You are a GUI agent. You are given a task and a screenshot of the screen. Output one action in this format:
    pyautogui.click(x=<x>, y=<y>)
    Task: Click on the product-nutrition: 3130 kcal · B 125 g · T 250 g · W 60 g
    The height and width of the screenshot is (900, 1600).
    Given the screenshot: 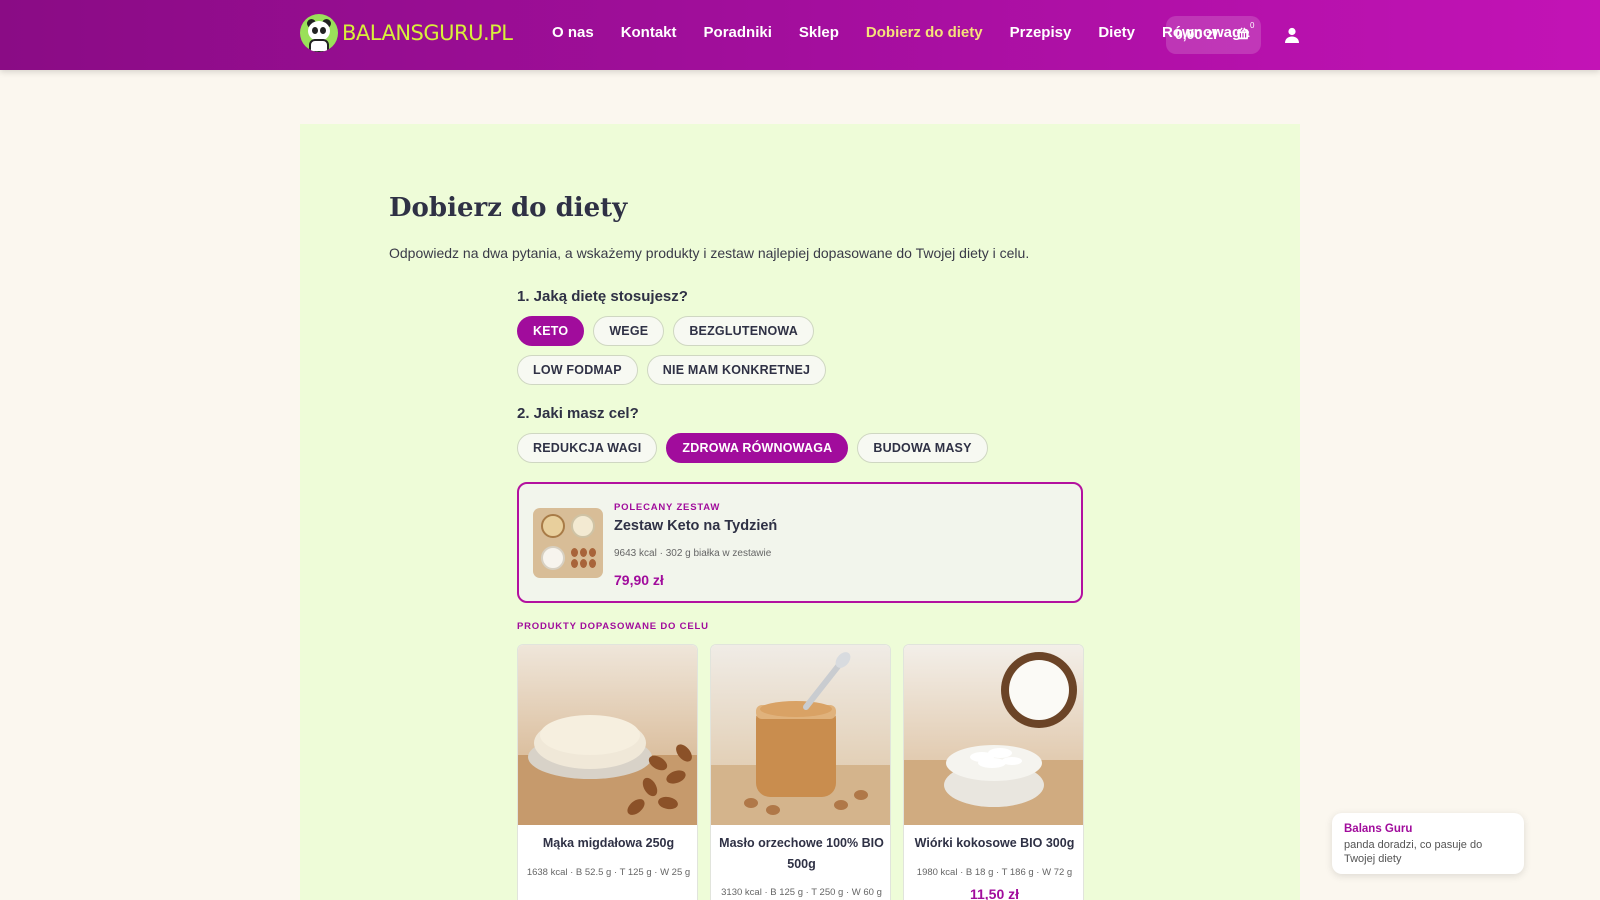 What is the action you would take?
    pyautogui.click(x=801, y=892)
    